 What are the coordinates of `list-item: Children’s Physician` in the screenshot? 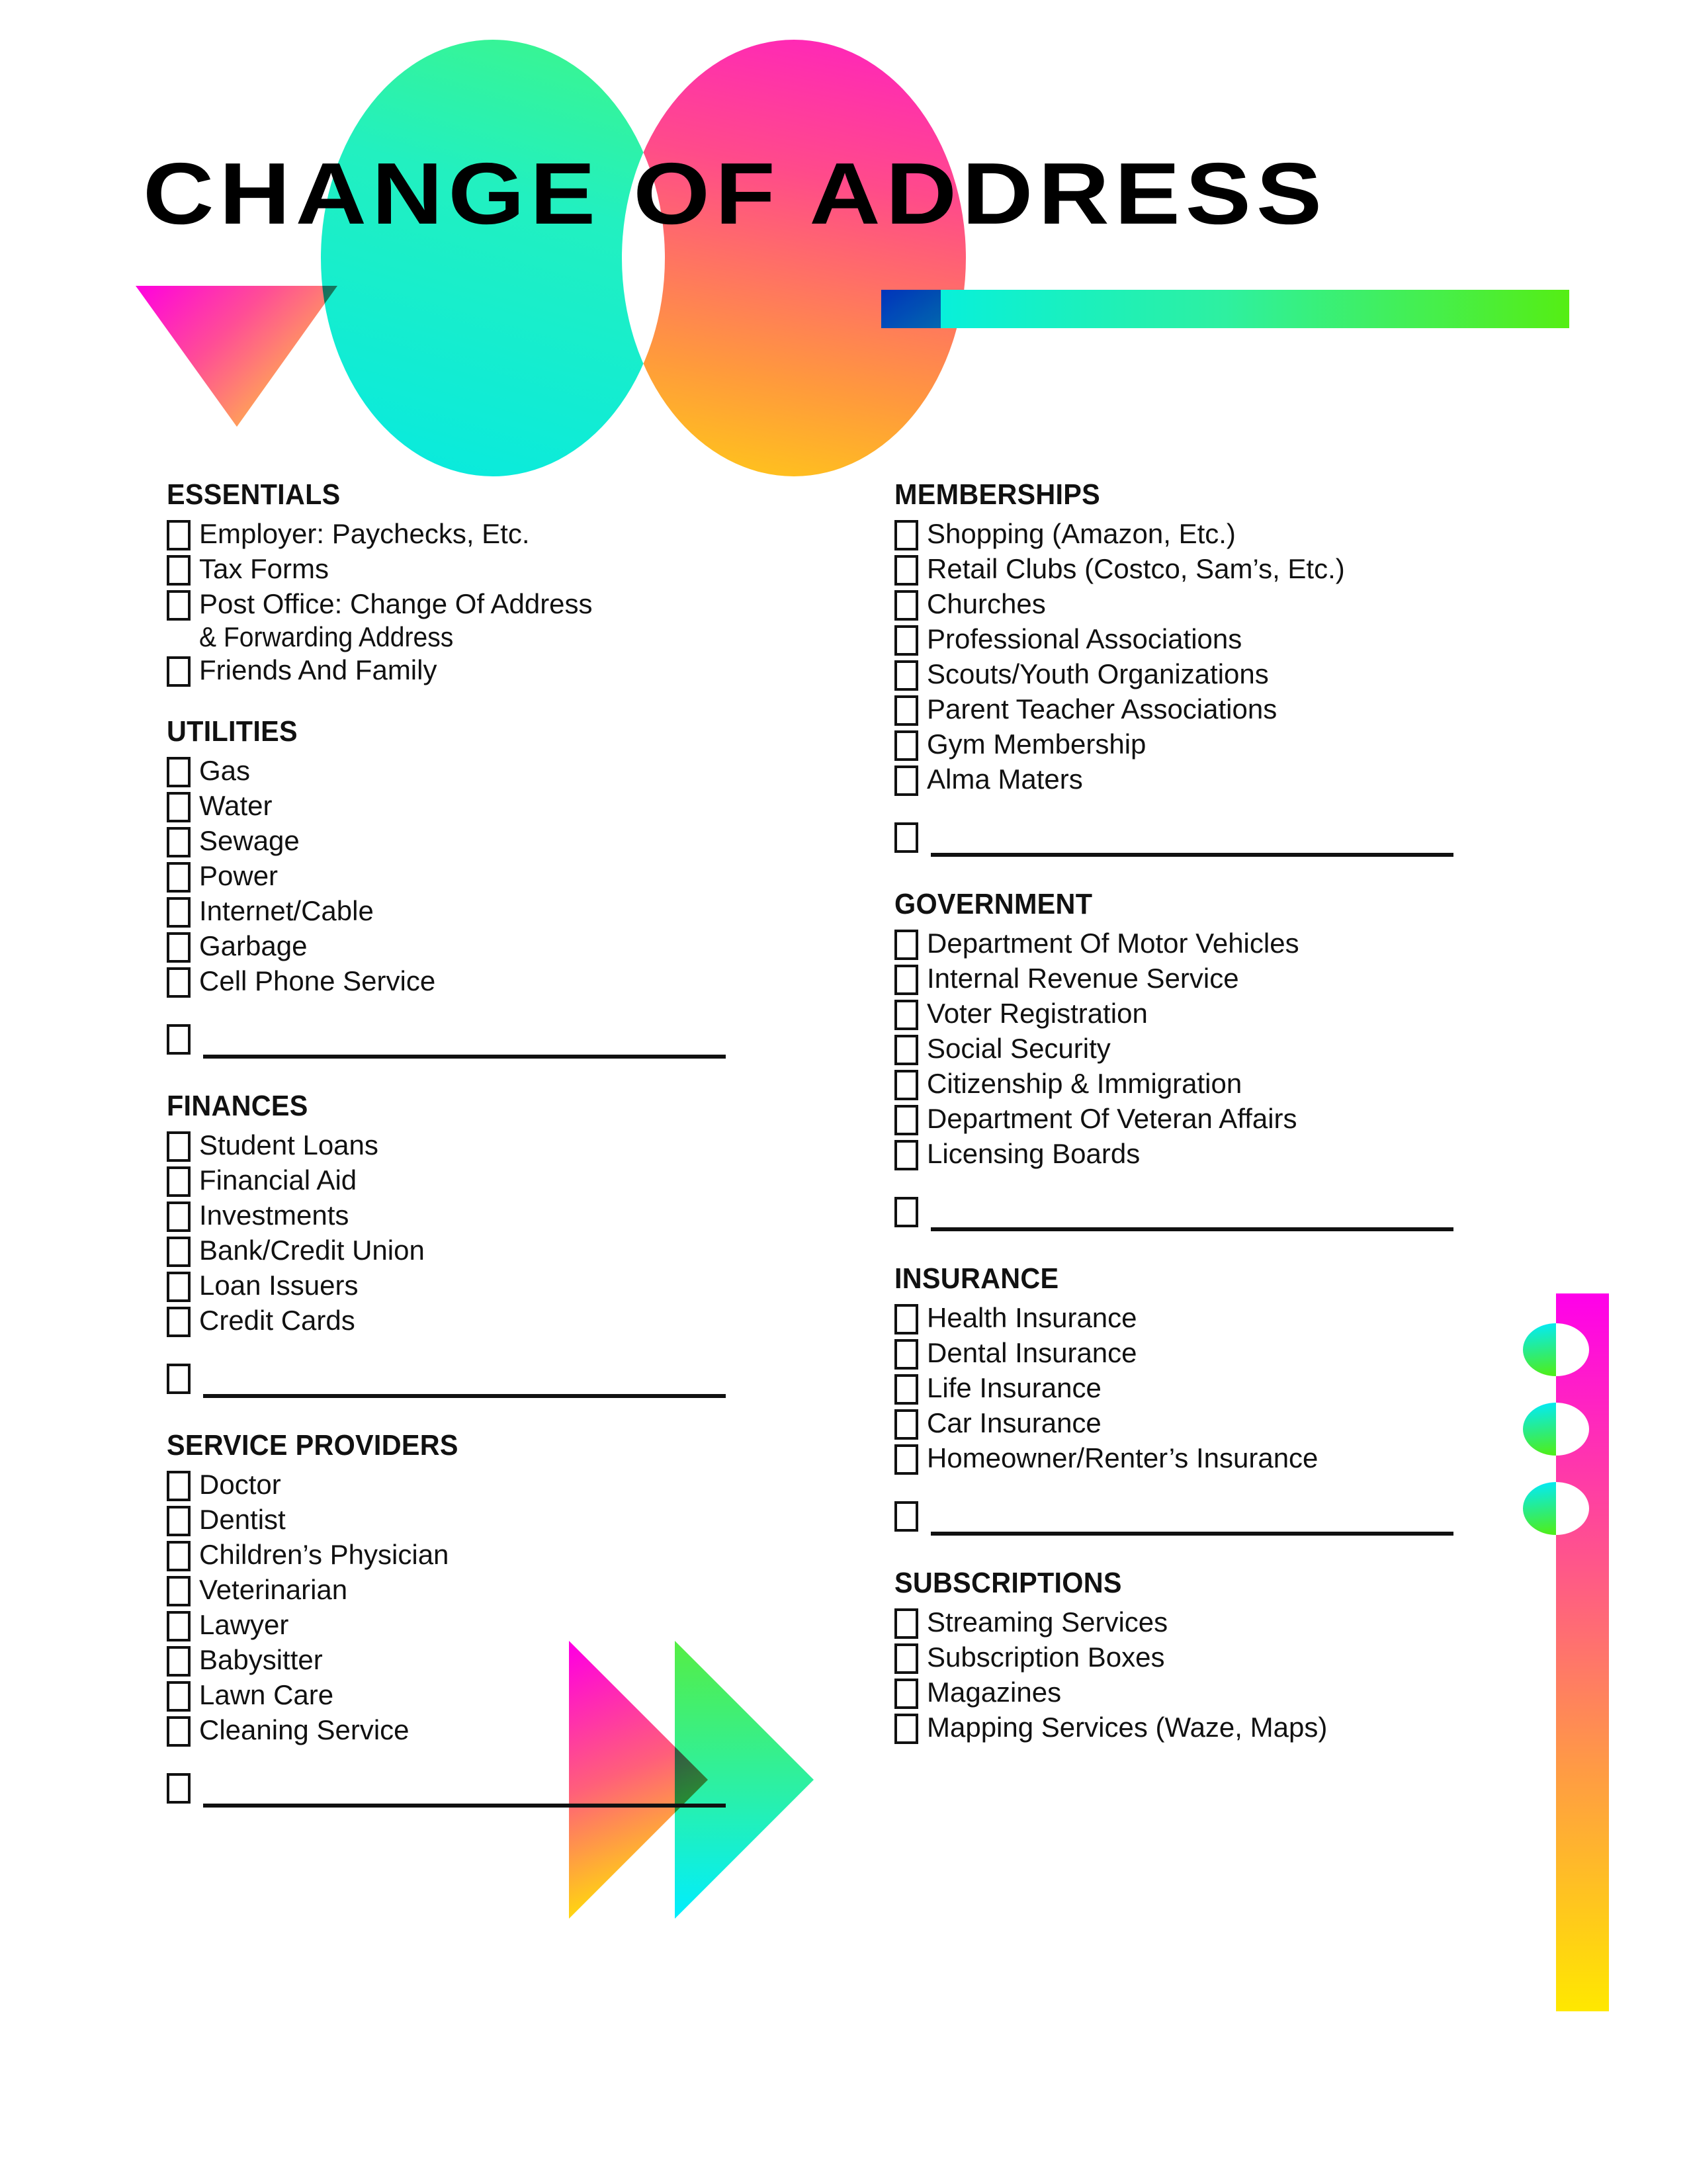 It's located at (524, 1556).